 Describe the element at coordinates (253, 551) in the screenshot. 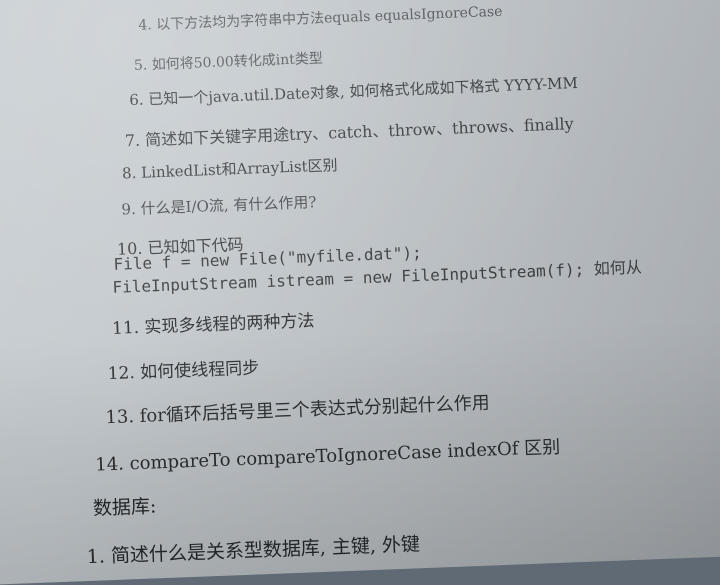

I see `database-question-1: 1. 简述什么是关系型数据库, 主键, 外键` at that location.